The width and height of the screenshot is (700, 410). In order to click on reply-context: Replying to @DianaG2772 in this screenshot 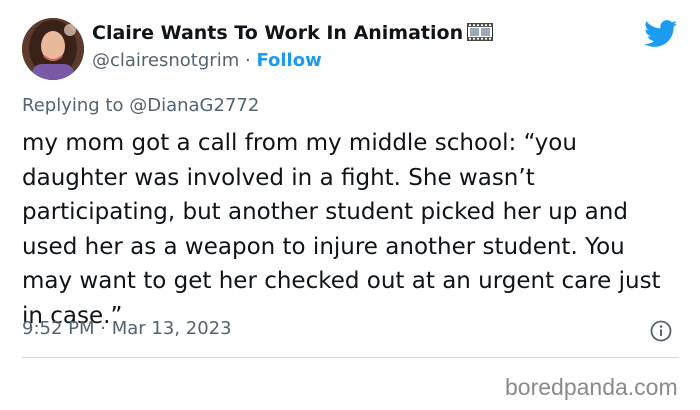, I will do `click(140, 105)`.